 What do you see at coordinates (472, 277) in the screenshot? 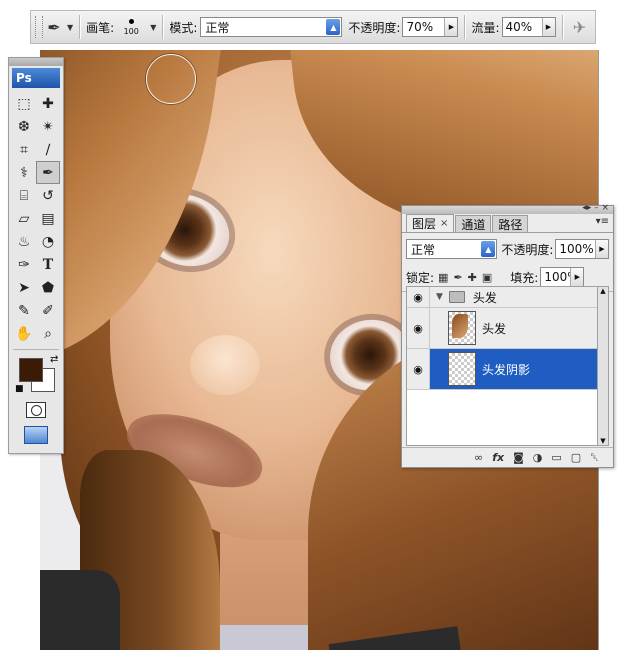
I see `lock-position-icon: ✚` at bounding box center [472, 277].